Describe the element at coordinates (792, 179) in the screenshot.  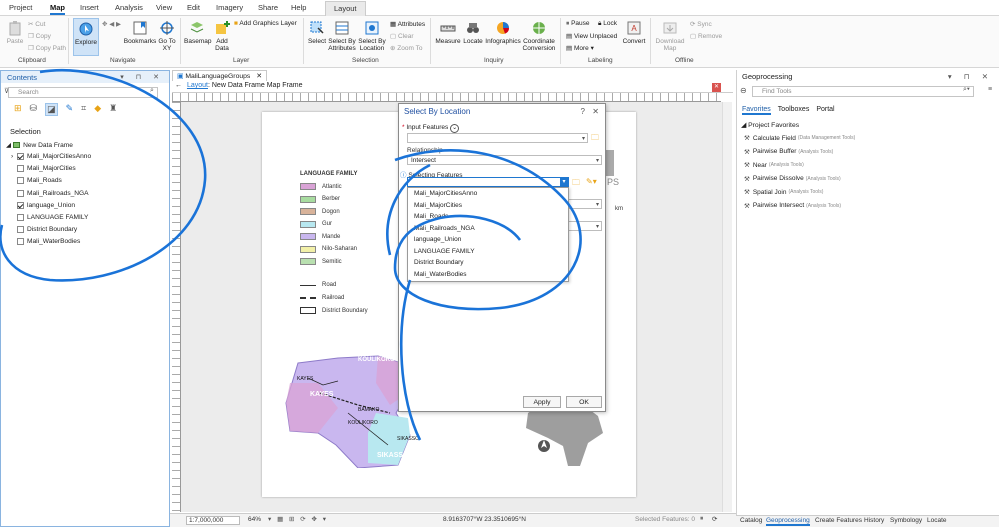
I see `tool-item: ⚒ Pairwise Dissolve (Analysis Tools)` at that location.